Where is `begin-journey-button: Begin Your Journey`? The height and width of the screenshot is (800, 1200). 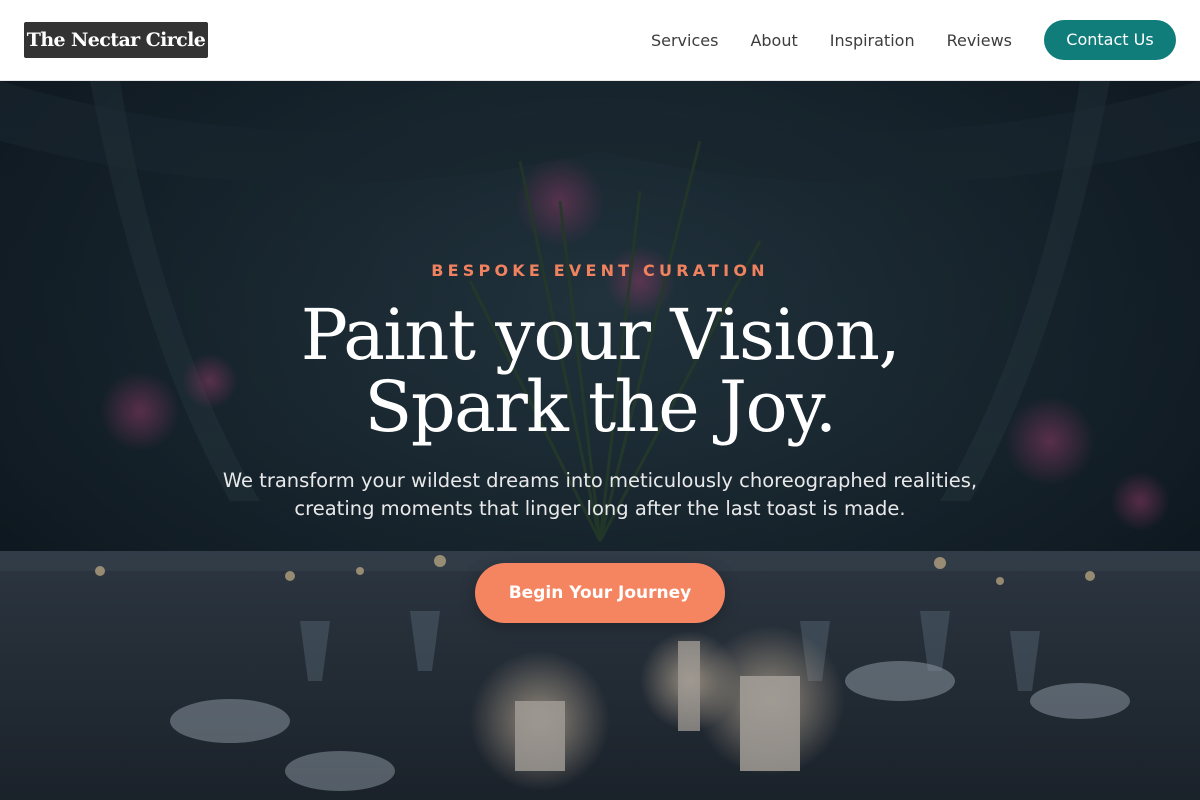 begin-journey-button: Begin Your Journey is located at coordinates (600, 593).